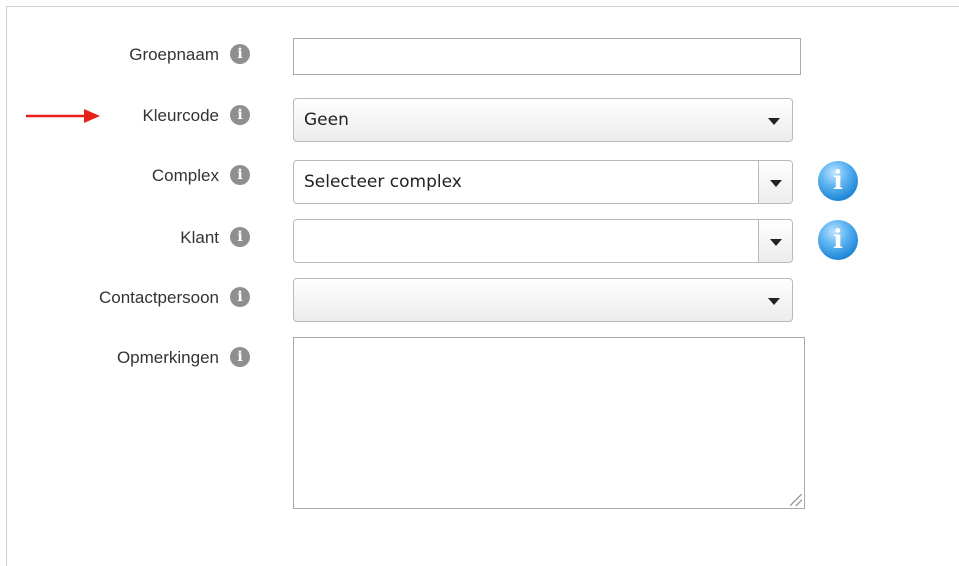  What do you see at coordinates (796, 500) in the screenshot?
I see `resize-grip-icon` at bounding box center [796, 500].